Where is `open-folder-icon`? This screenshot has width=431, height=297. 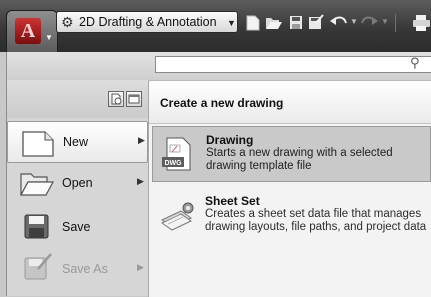 open-folder-icon is located at coordinates (37, 184).